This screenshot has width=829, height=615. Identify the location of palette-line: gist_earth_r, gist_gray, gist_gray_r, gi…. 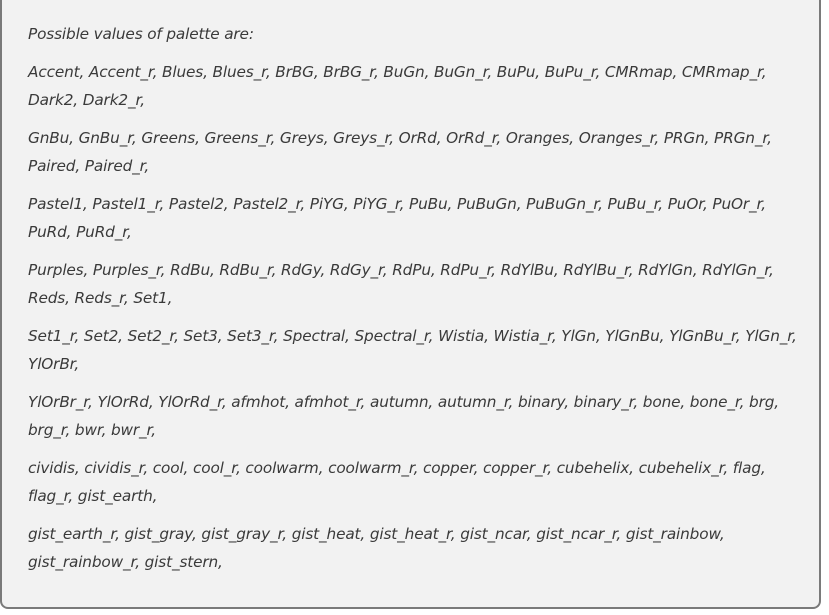
(376, 548).